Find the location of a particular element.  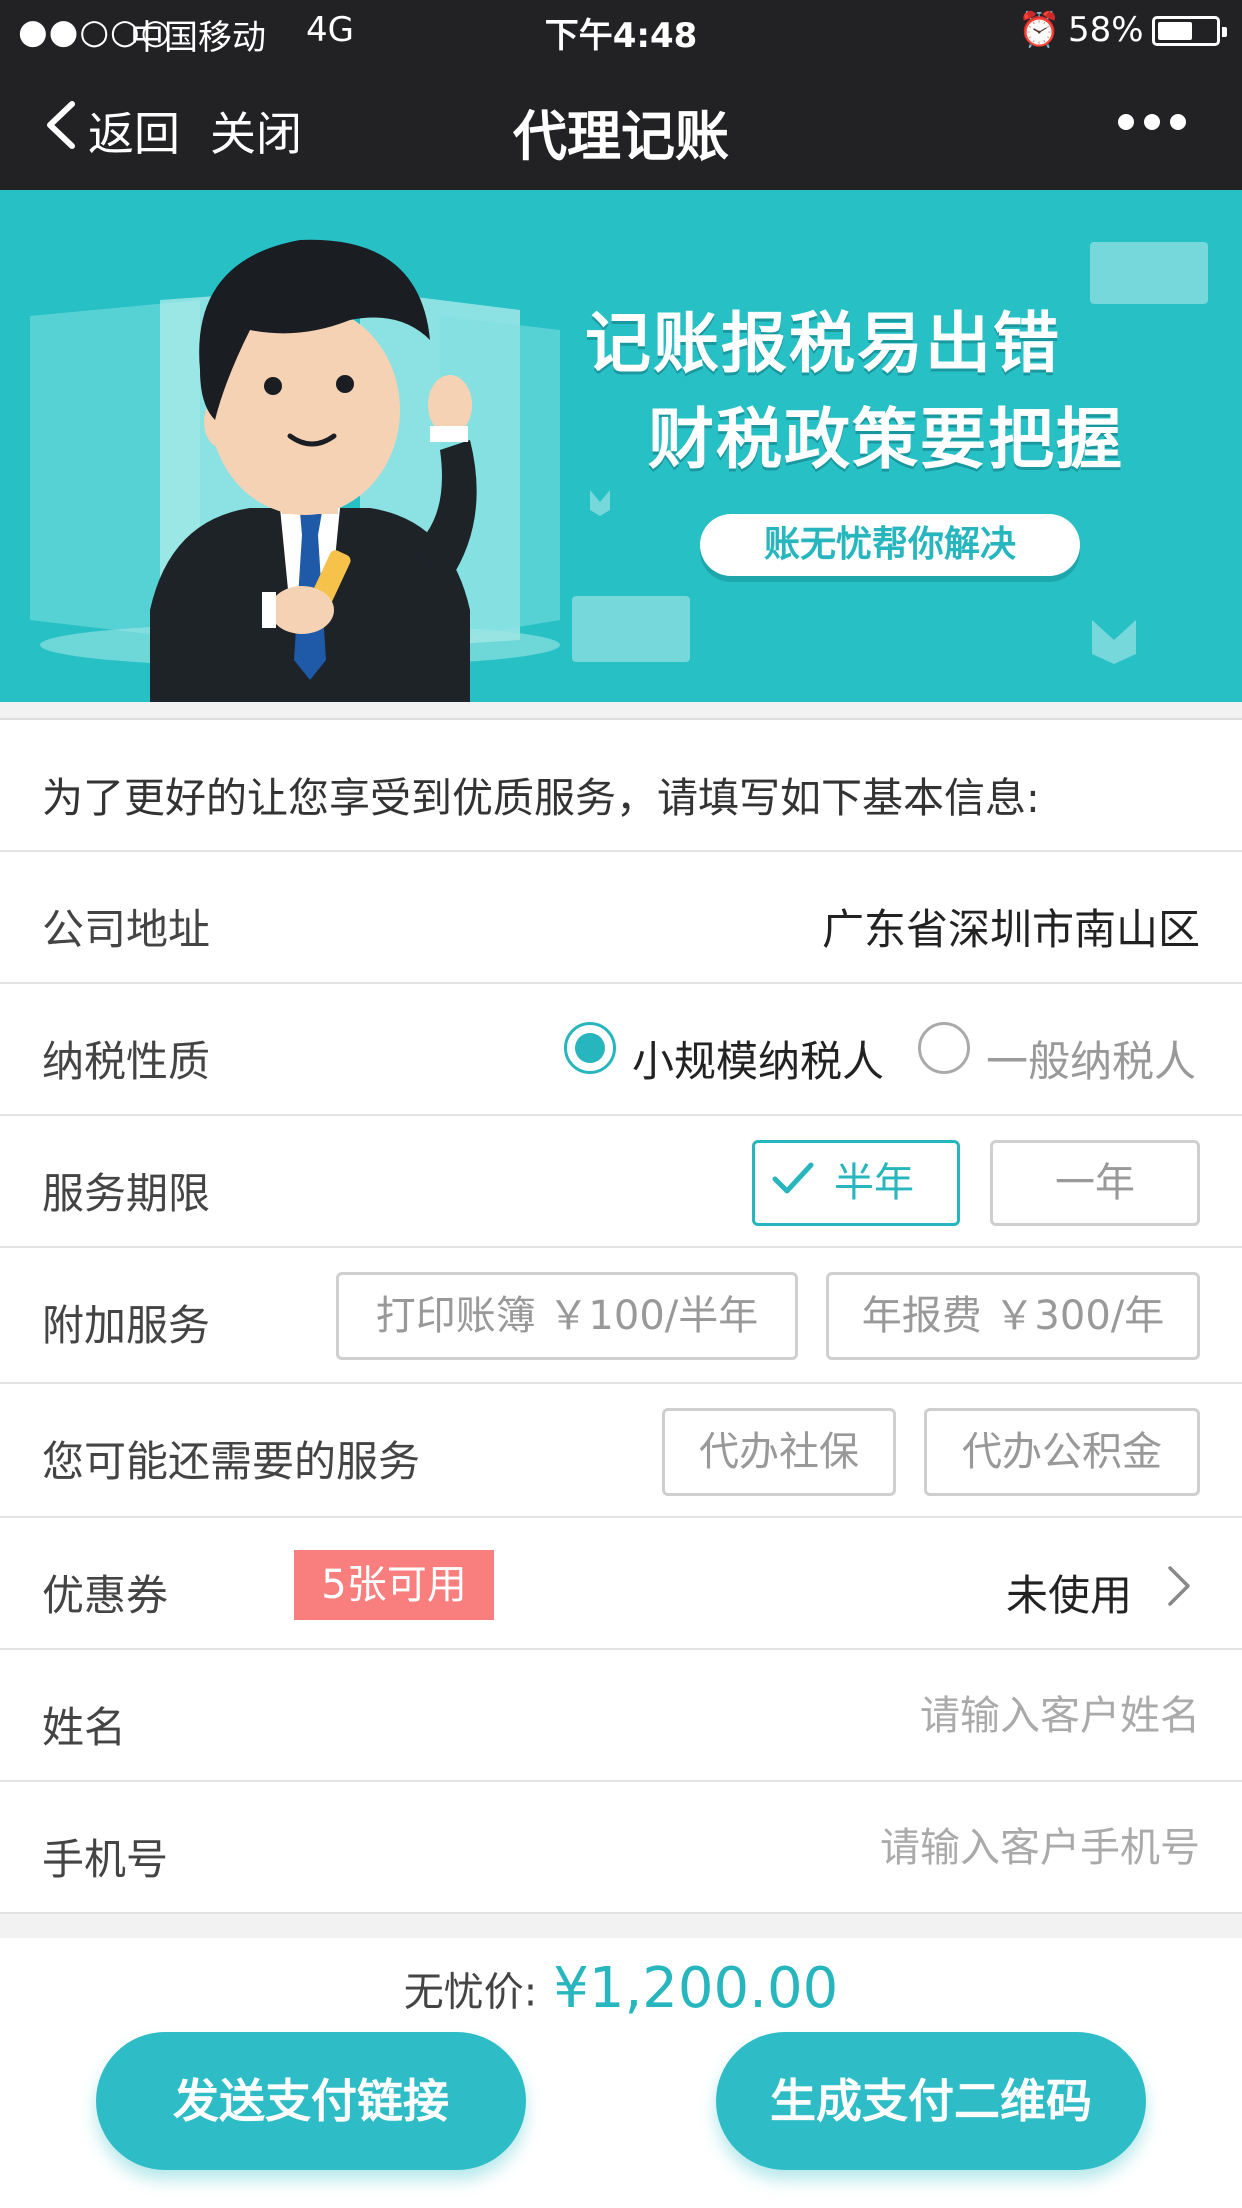

coupon-available-badge: 5张可用 is located at coordinates (394, 1585).